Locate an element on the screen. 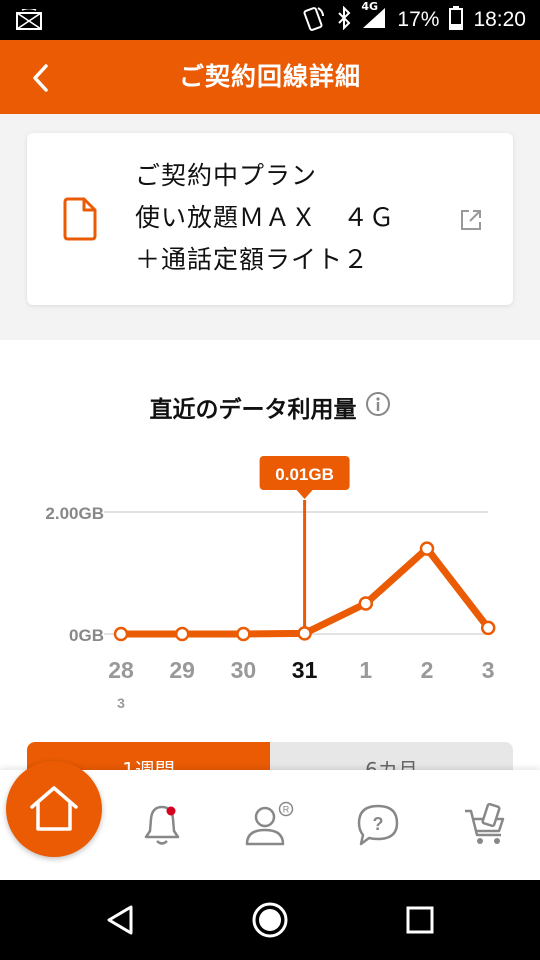 The image size is (540, 960). system-nav-bar is located at coordinates (270, 920).